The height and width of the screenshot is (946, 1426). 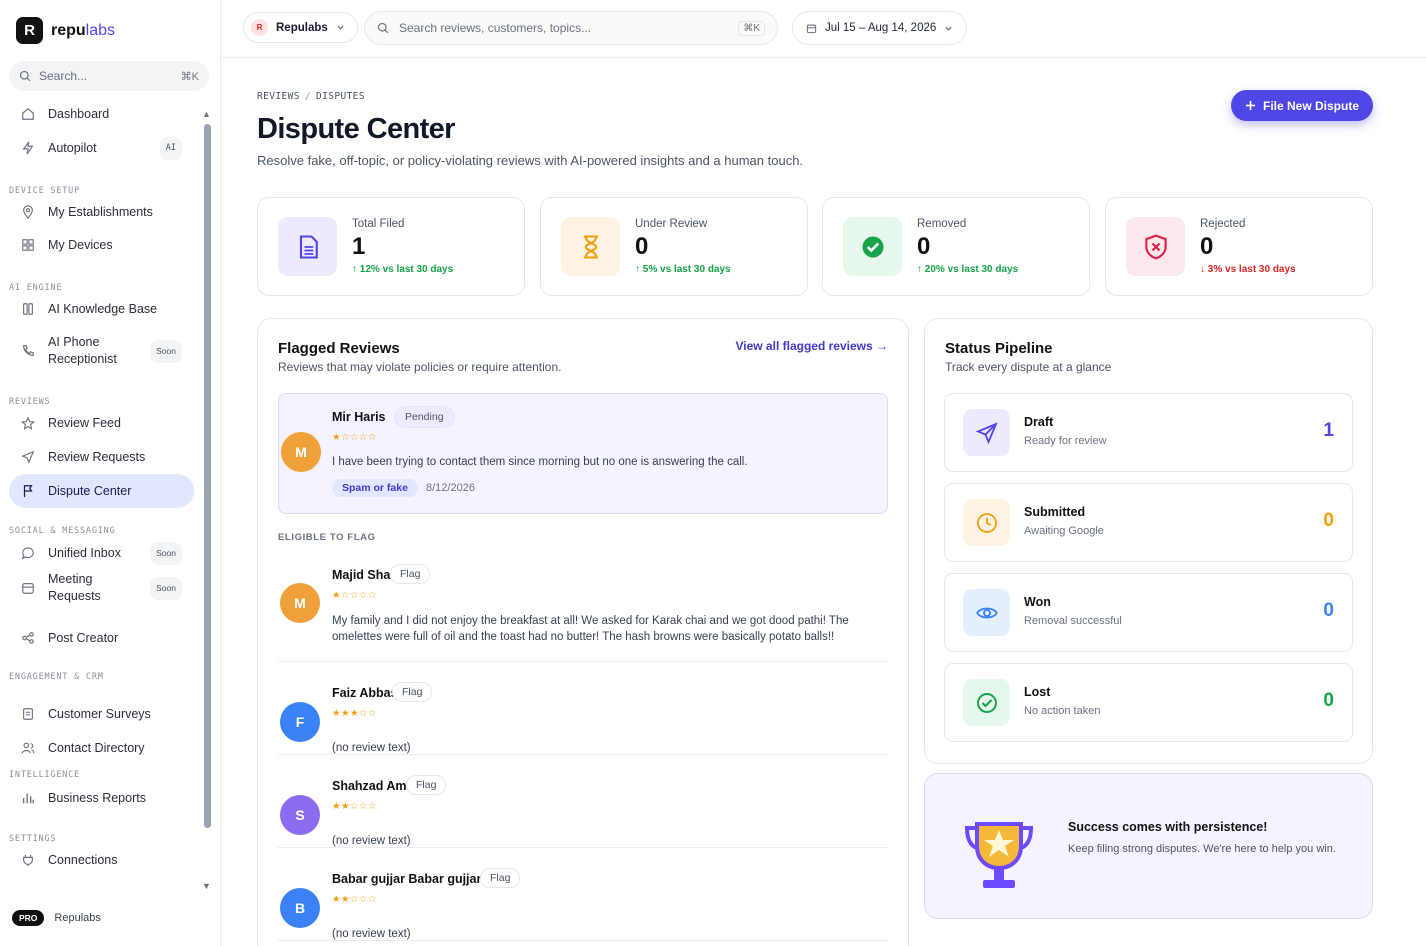 What do you see at coordinates (1148, 432) in the screenshot?
I see `pipeline-stage-draft: Draft Ready for review 1` at bounding box center [1148, 432].